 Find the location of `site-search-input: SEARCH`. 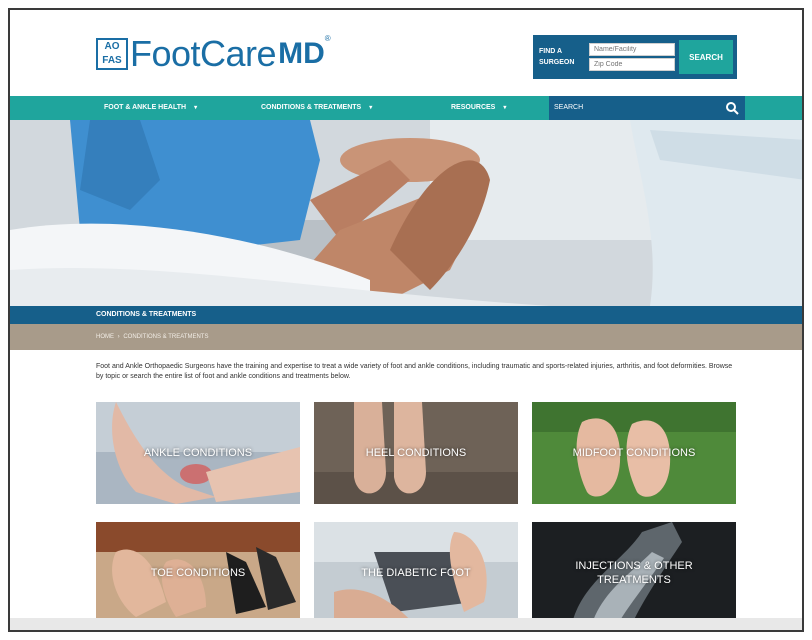

site-search-input: SEARCH is located at coordinates (647, 108).